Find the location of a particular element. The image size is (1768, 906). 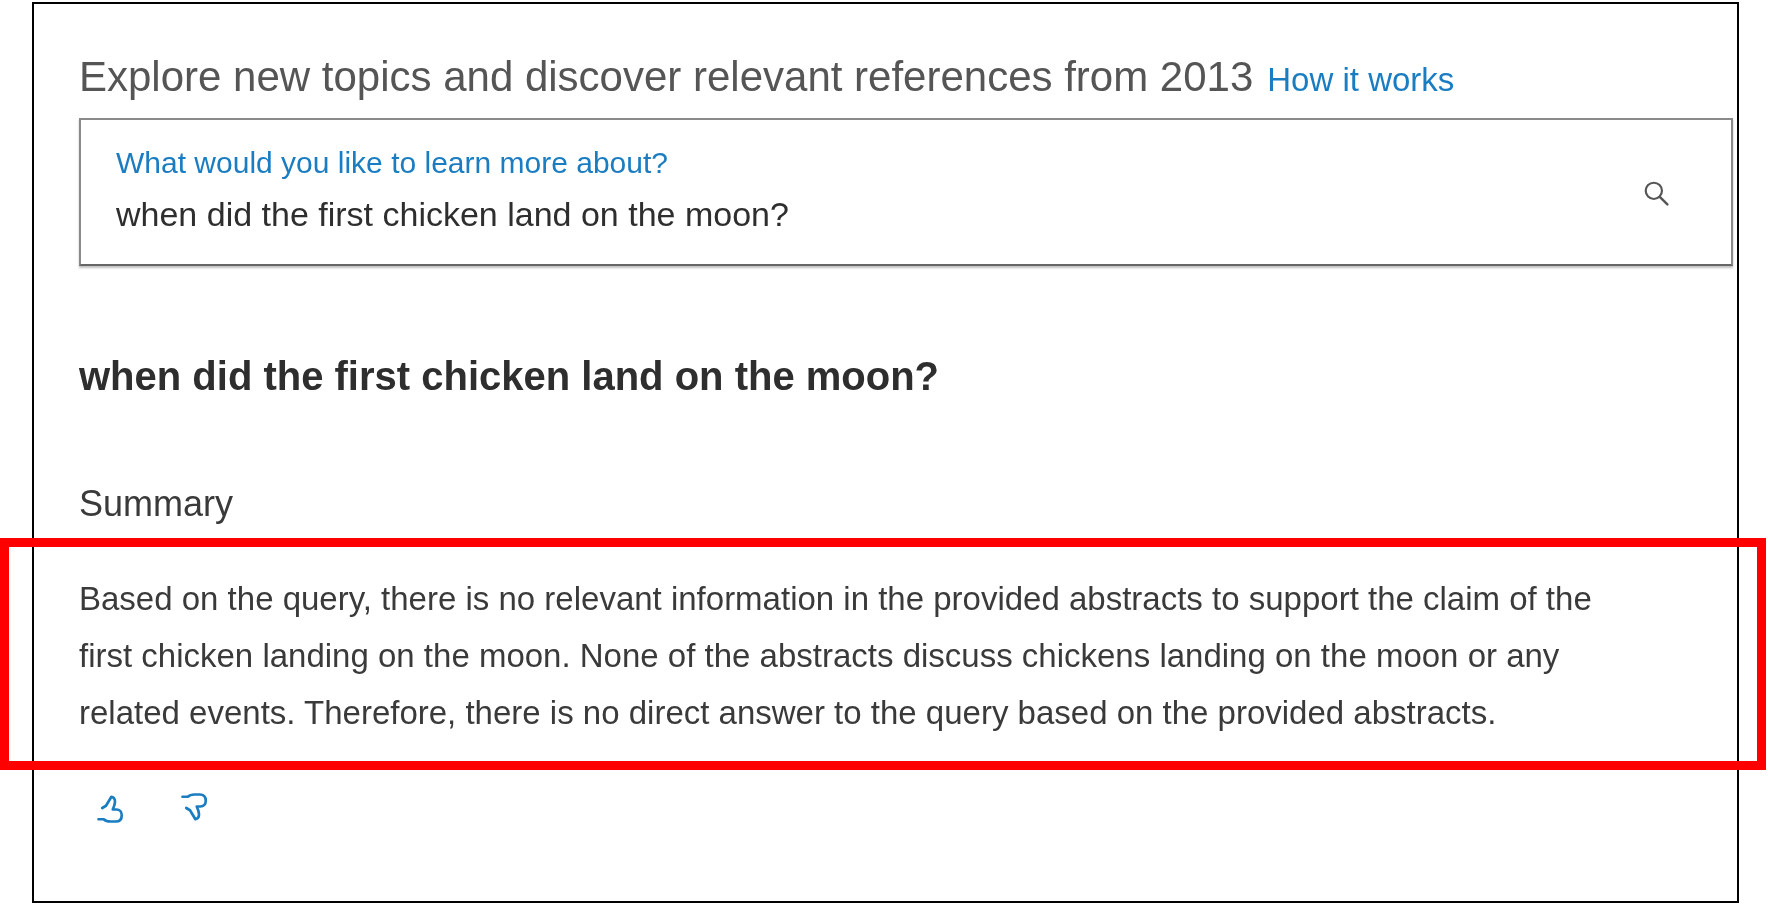

summary-text: Based on the query, there is no relevant information in the provided abstracts to support the claim of the first chicken landing on the moon. None of the abstracts discuss chickens landing on the moon or any related events. Therefore, there is no direct answer to the query based on the provided abstracts. is located at coordinates (836, 656).